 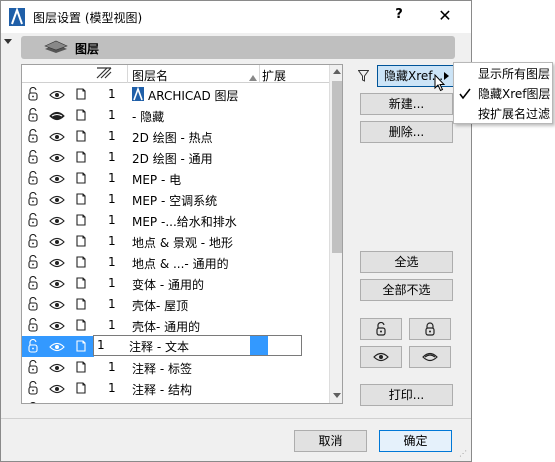 I want to click on scroll-thumb, so click(x=337, y=167).